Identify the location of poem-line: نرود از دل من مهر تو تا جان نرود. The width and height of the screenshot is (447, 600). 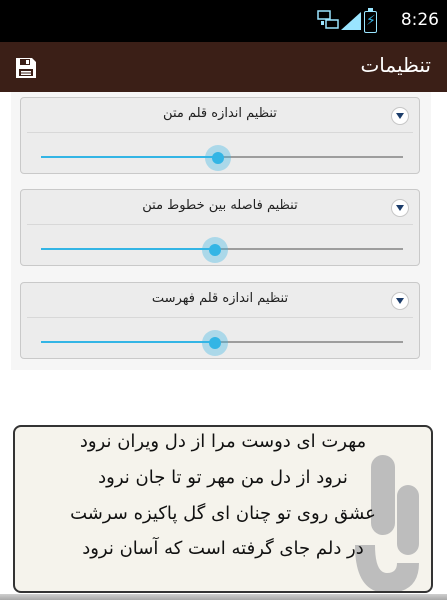
(223, 477).